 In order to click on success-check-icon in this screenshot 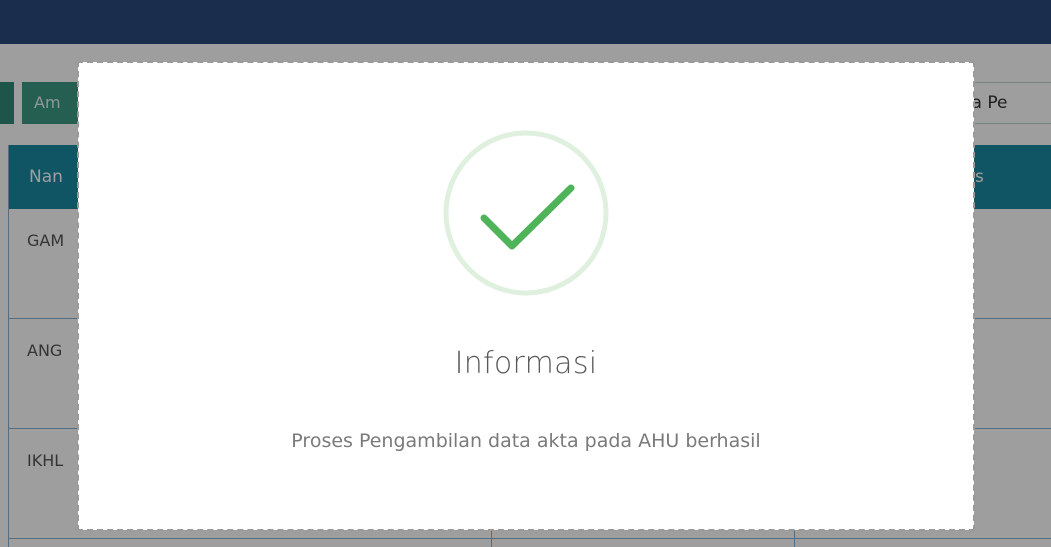, I will do `click(526, 213)`.